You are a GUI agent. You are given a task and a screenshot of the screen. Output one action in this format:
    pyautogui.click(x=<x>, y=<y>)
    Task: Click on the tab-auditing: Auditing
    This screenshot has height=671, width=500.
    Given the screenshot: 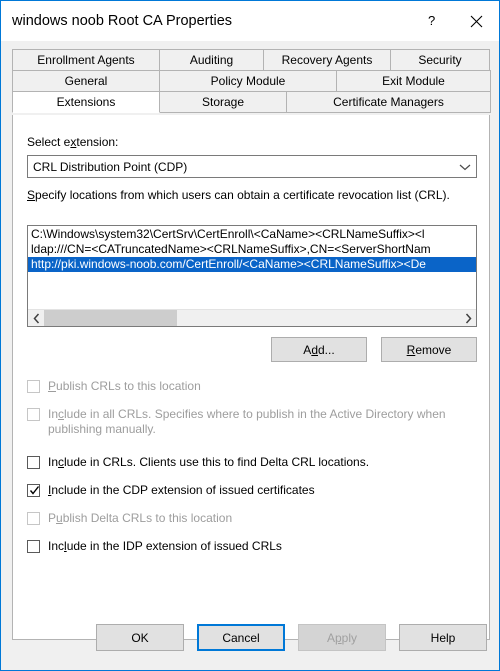 What is the action you would take?
    pyautogui.click(x=211, y=60)
    